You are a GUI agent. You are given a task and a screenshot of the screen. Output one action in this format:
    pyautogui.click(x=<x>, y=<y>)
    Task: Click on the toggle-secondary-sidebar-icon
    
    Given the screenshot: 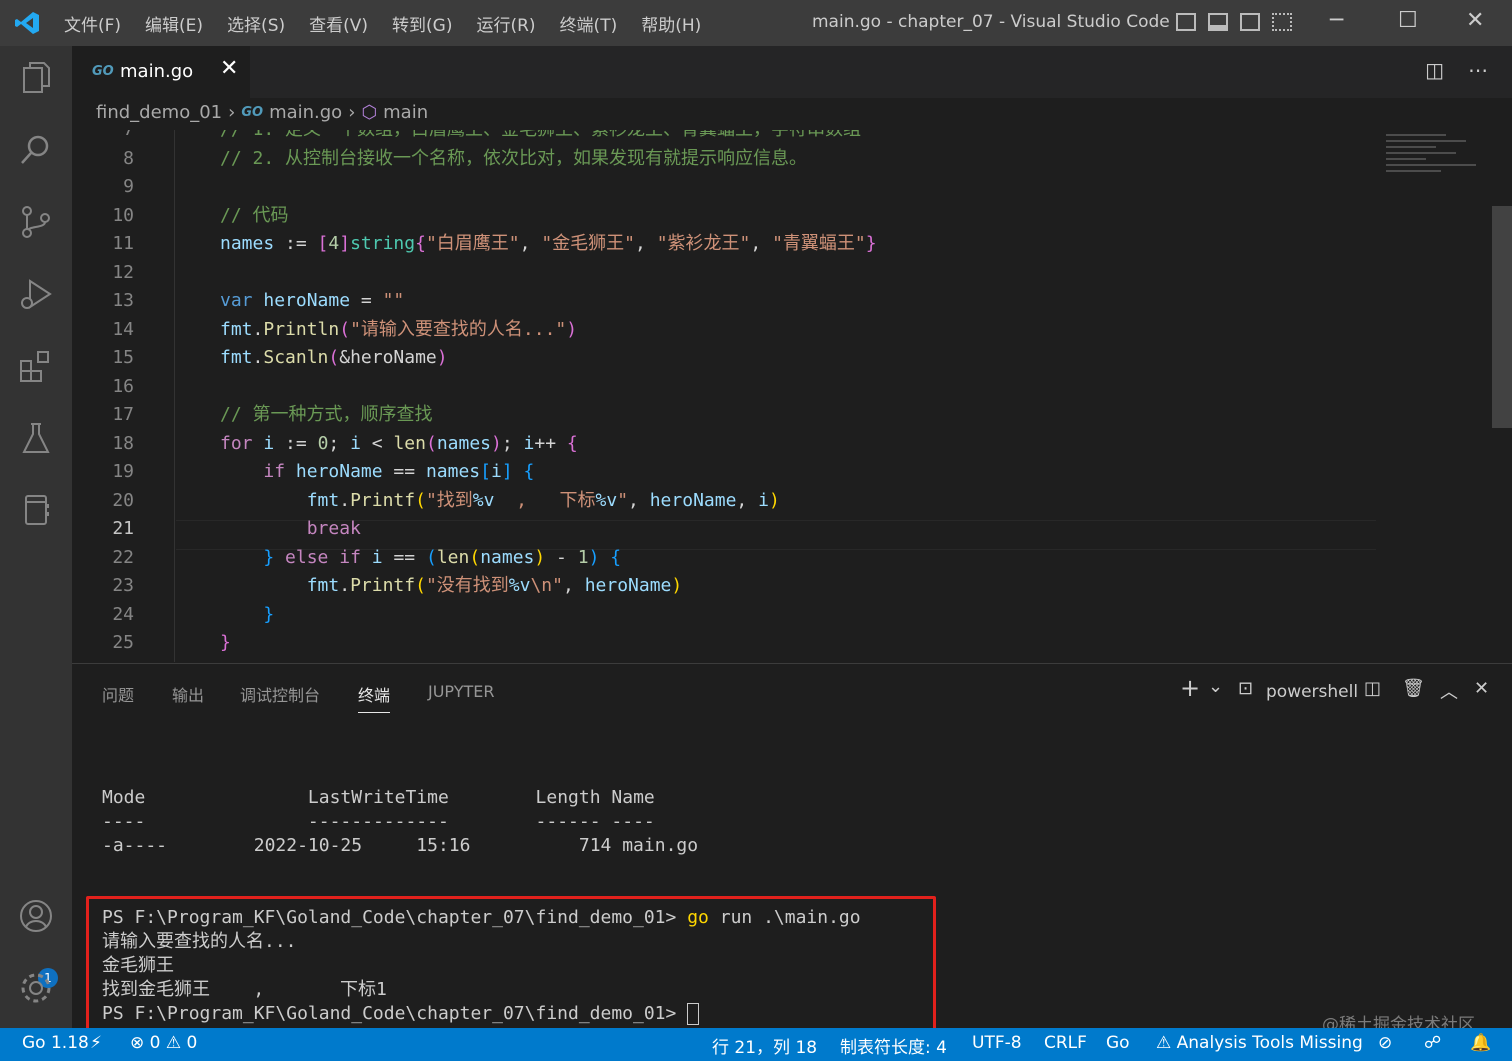 What is the action you would take?
    pyautogui.click(x=1250, y=22)
    